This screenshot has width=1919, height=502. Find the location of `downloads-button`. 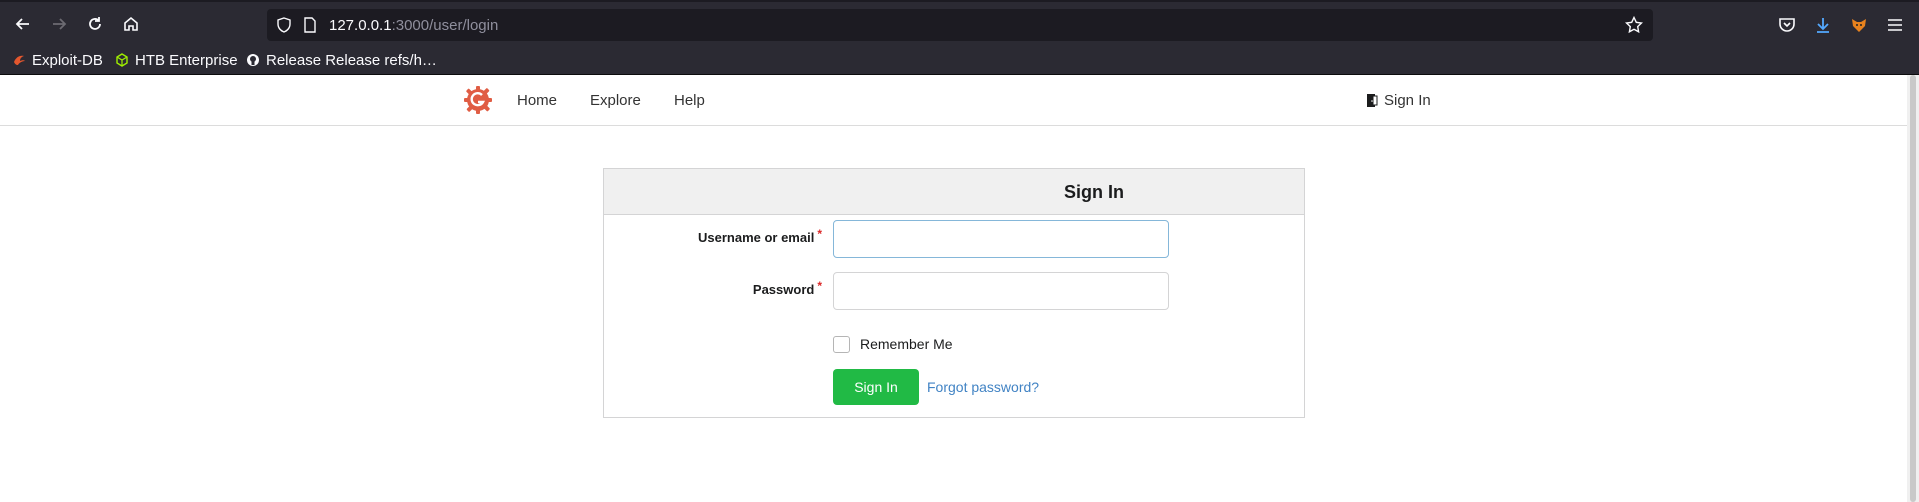

downloads-button is located at coordinates (1823, 25).